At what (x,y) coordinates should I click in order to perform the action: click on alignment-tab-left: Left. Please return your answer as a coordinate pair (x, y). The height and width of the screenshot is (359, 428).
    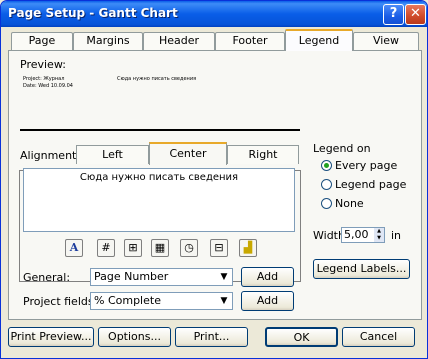
    Looking at the image, I should click on (112, 154).